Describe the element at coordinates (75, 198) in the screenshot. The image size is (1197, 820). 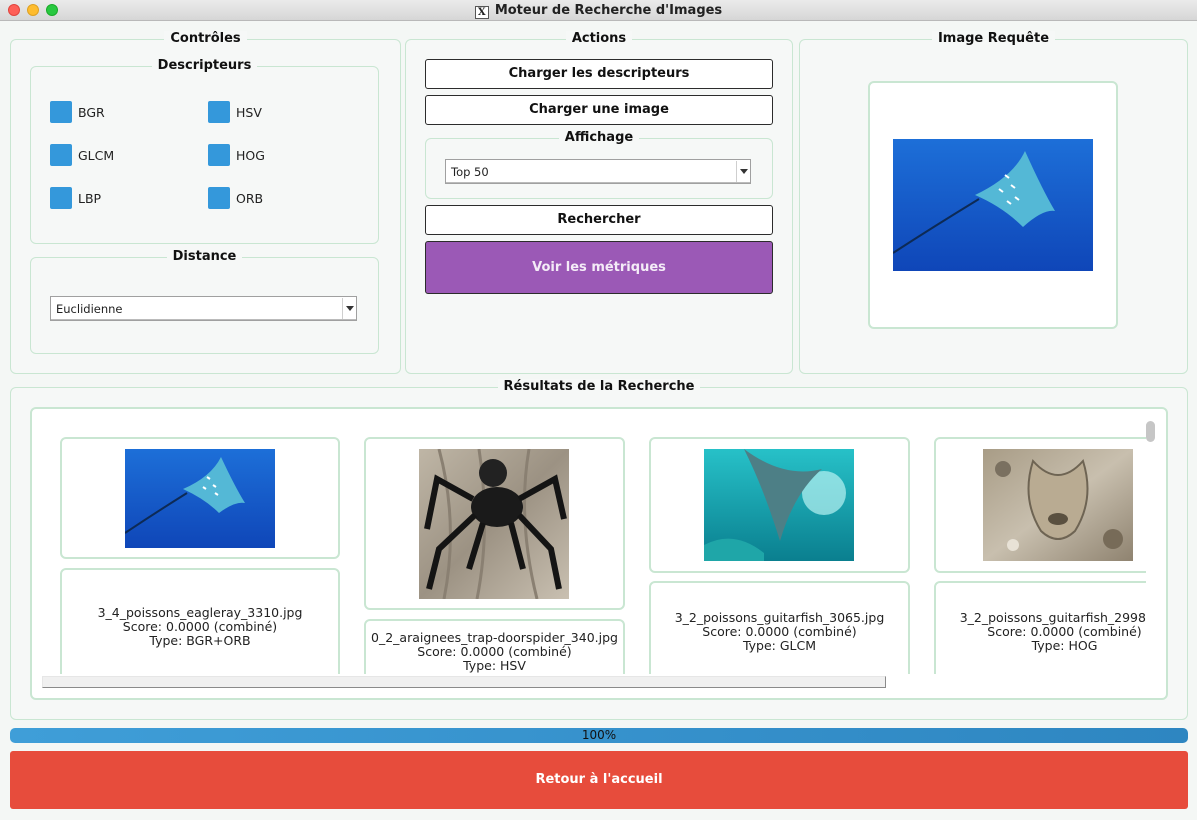
I see `checkbox-lbp: LBP` at that location.